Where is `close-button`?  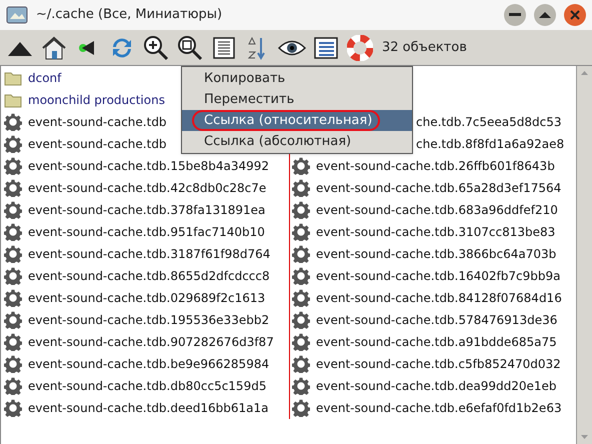
close-button is located at coordinates (575, 15).